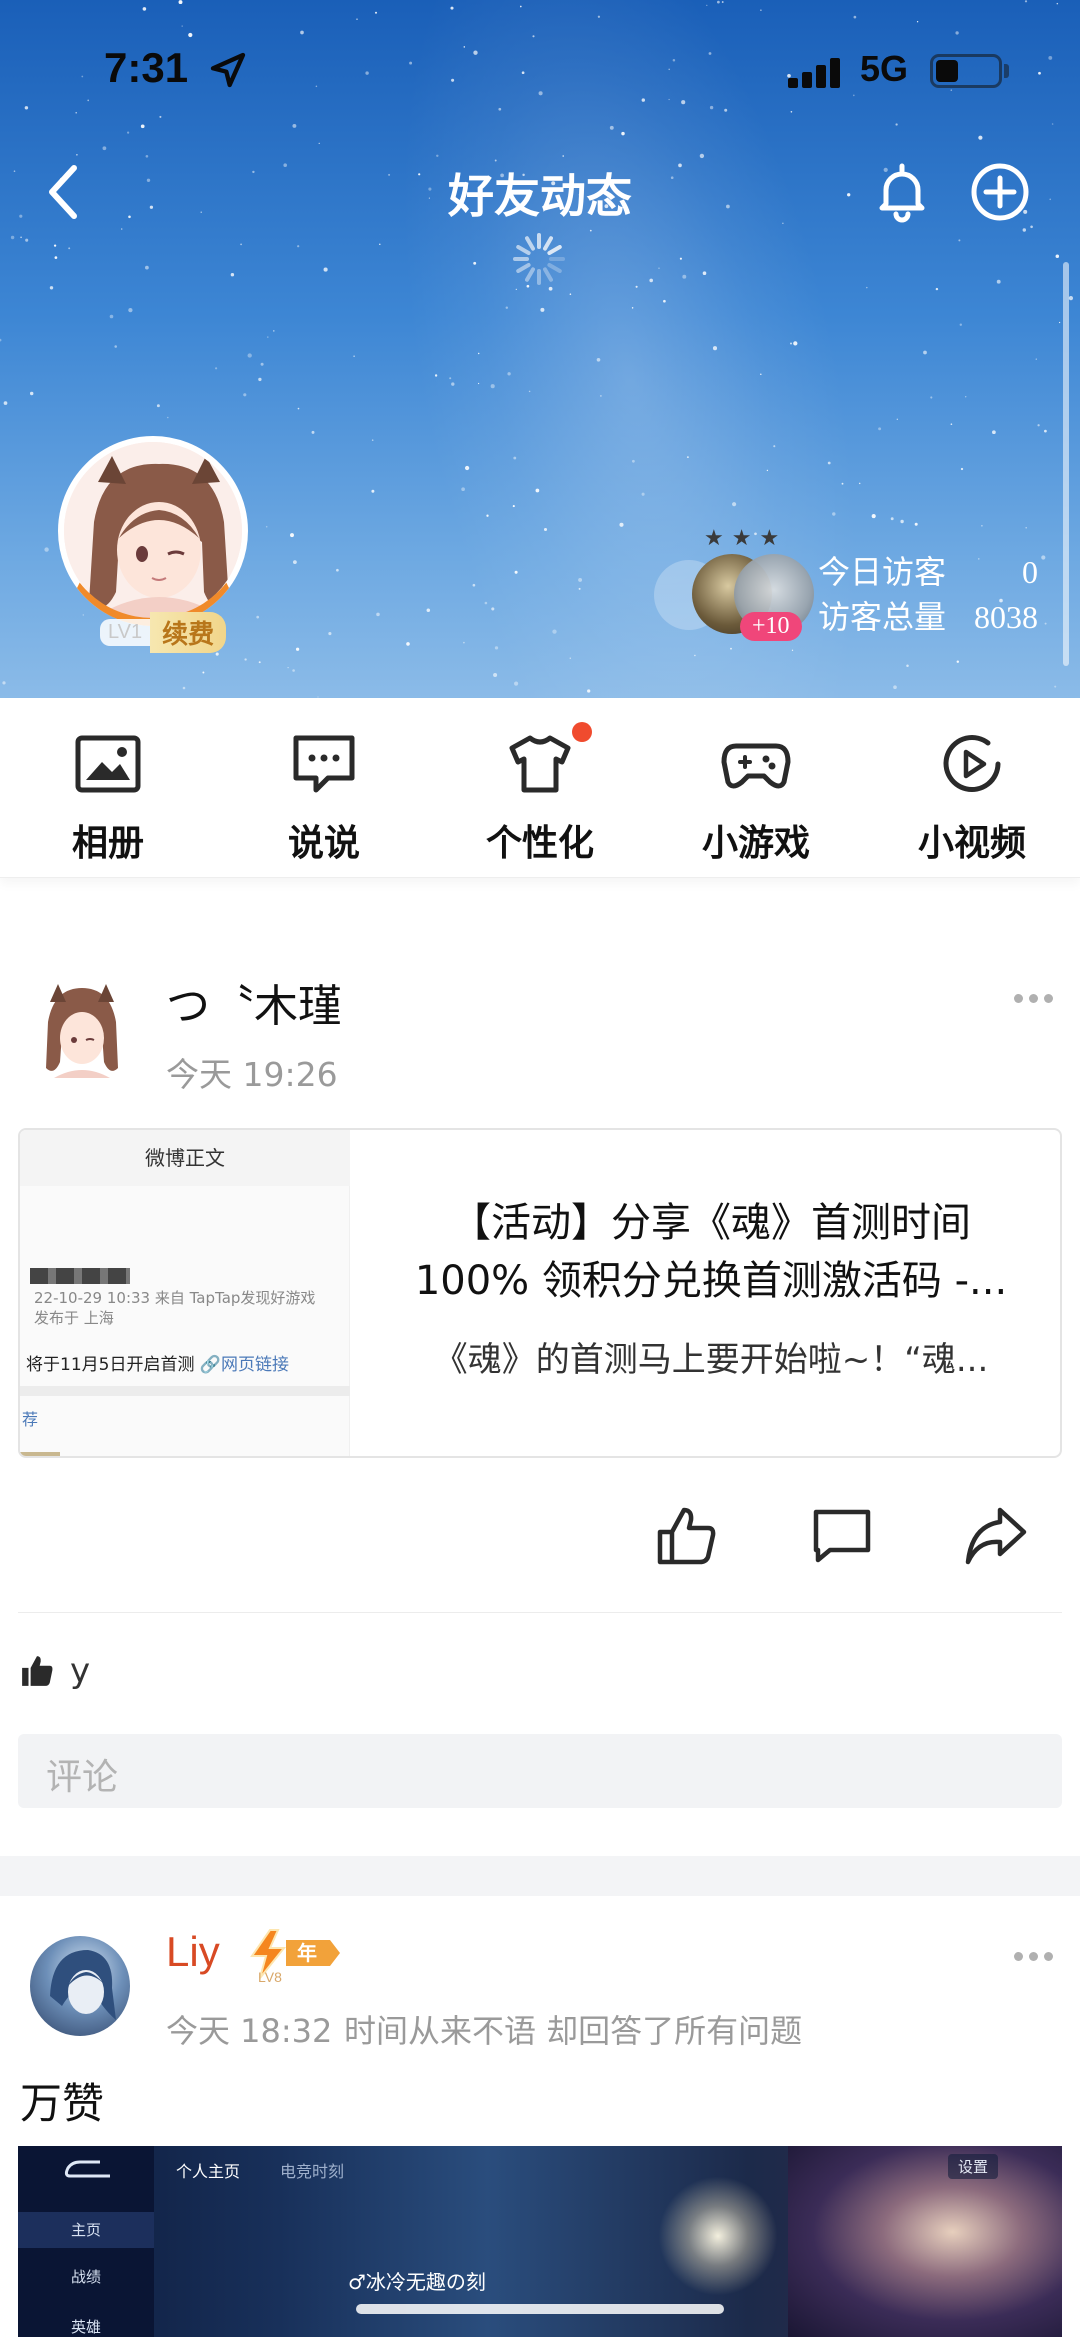 The image size is (1080, 2337). What do you see at coordinates (37, 1671) in the screenshot?
I see `thumbs-up-filled-icon` at bounding box center [37, 1671].